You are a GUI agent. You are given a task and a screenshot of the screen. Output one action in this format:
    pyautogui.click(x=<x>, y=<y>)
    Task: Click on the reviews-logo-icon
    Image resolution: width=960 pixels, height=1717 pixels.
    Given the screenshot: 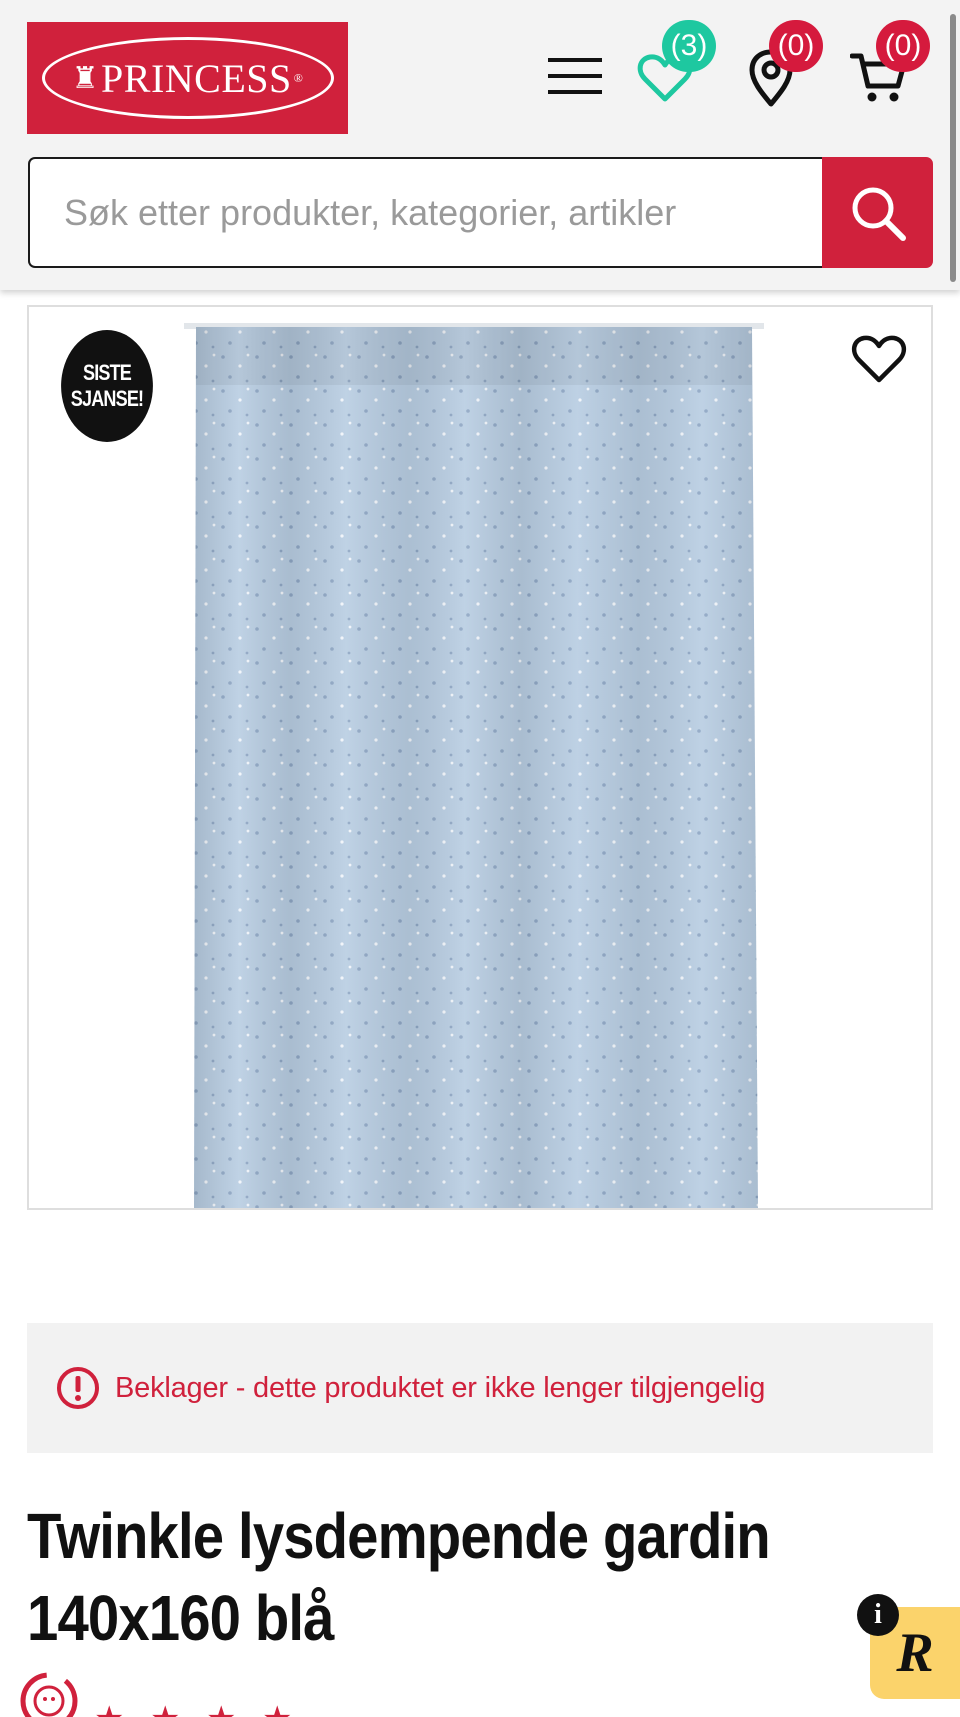 What is the action you would take?
    pyautogui.click(x=49, y=1694)
    